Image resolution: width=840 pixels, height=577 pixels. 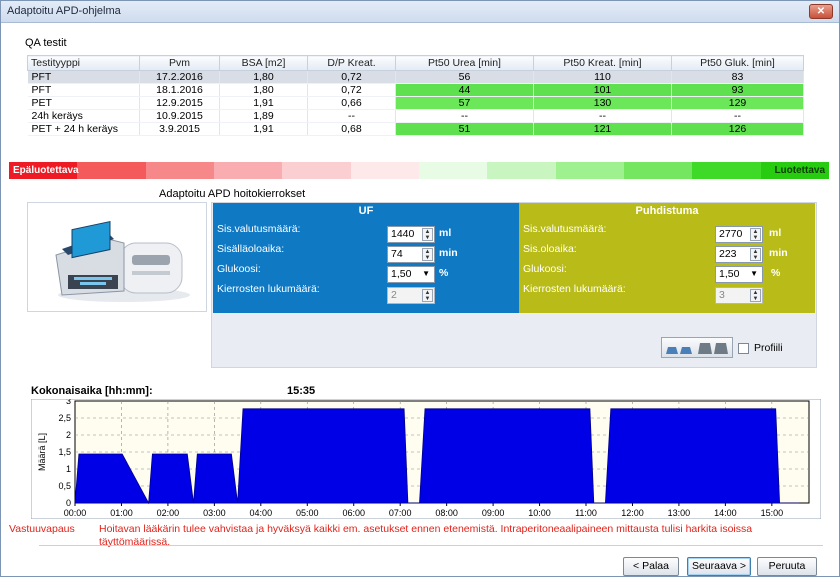 I want to click on cleaning-glucose-select: 1,50 ▼, so click(x=739, y=274).